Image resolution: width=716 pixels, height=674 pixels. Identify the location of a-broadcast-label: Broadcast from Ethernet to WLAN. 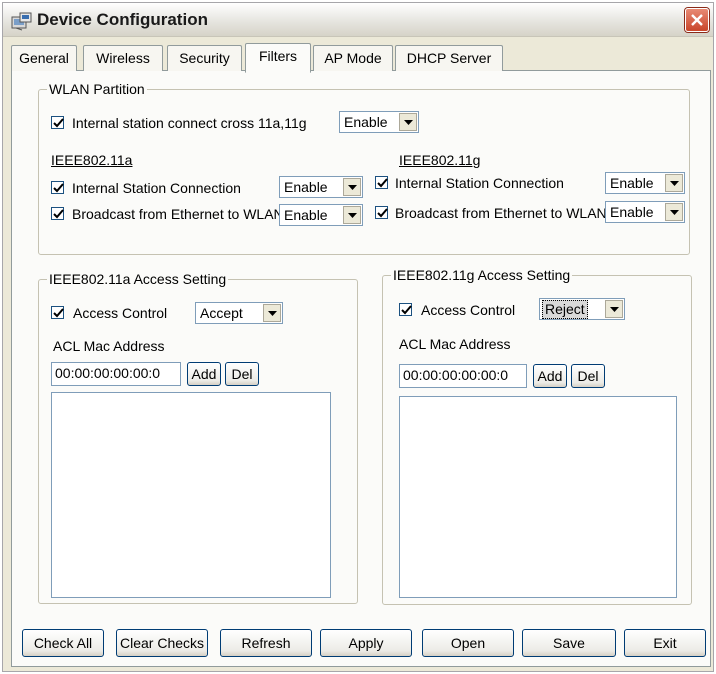
(178, 214).